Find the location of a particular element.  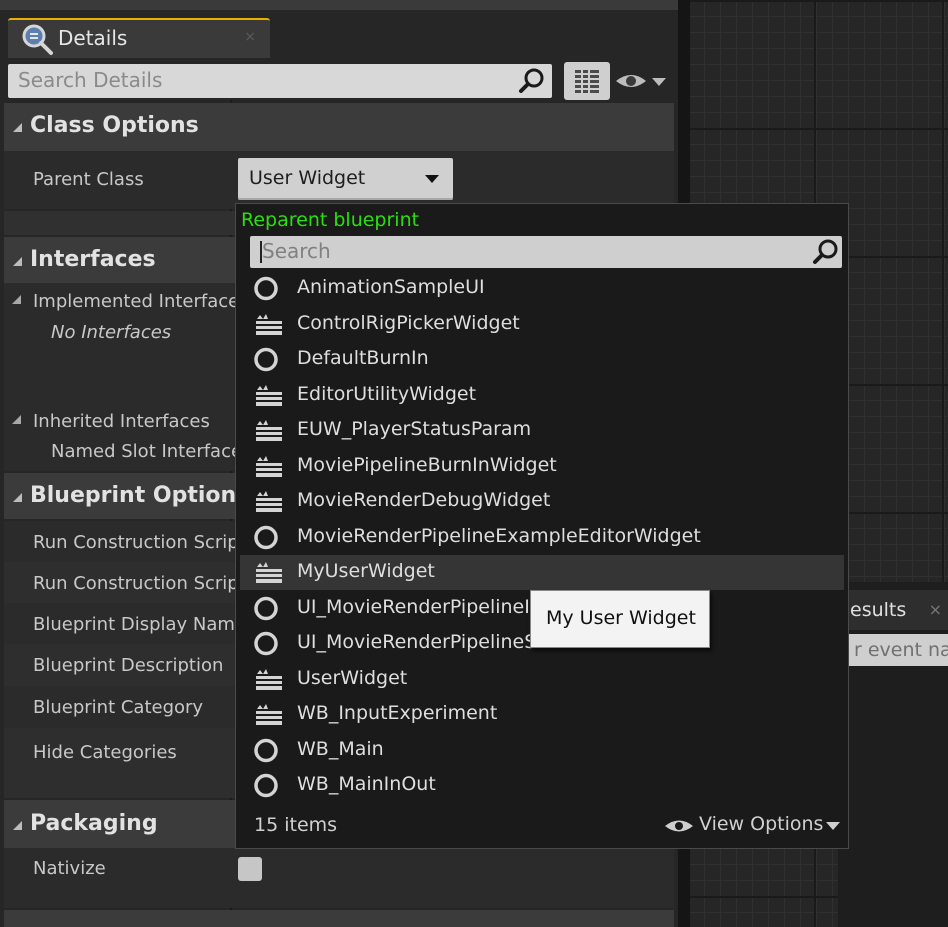

class-list-item: MovieRenderDebugWidget is located at coordinates (542, 501).